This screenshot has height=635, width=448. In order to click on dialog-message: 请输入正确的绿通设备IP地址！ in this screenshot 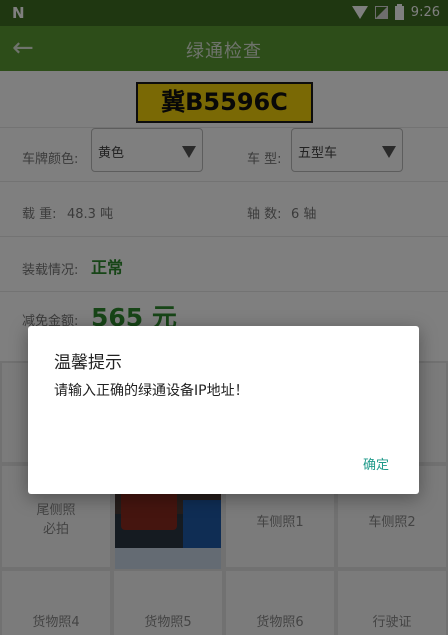, I will do `click(151, 391)`.